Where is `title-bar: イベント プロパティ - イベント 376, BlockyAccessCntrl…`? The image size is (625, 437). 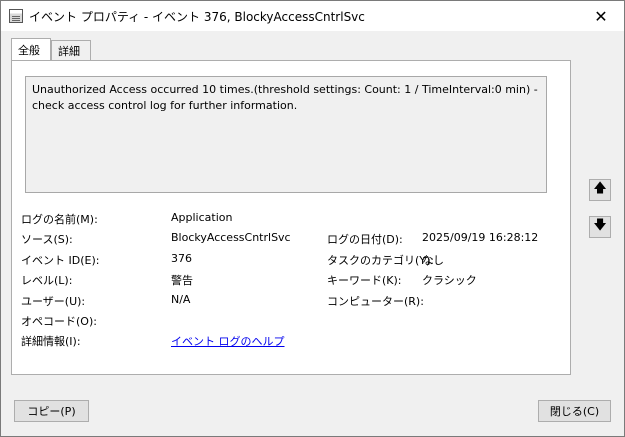 title-bar: イベント プロパティ - イベント 376, BlockyAccessCntrl… is located at coordinates (312, 16).